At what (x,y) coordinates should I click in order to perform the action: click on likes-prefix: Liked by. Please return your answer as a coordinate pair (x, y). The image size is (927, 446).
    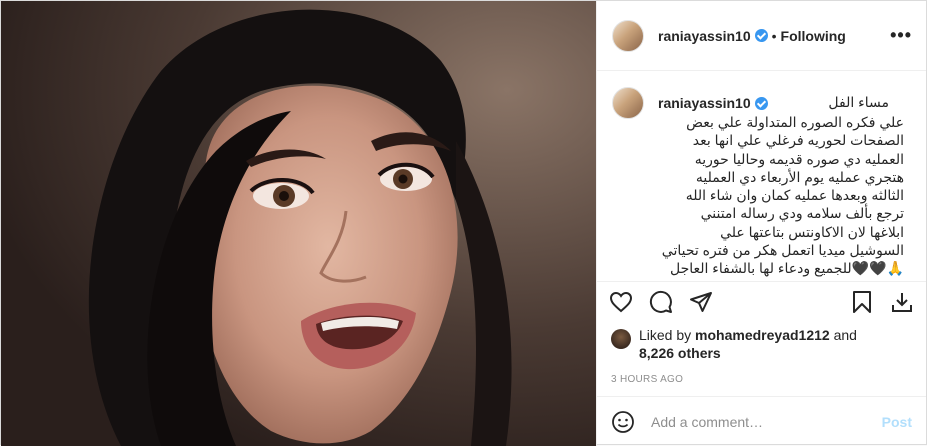
    Looking at the image, I should click on (667, 335).